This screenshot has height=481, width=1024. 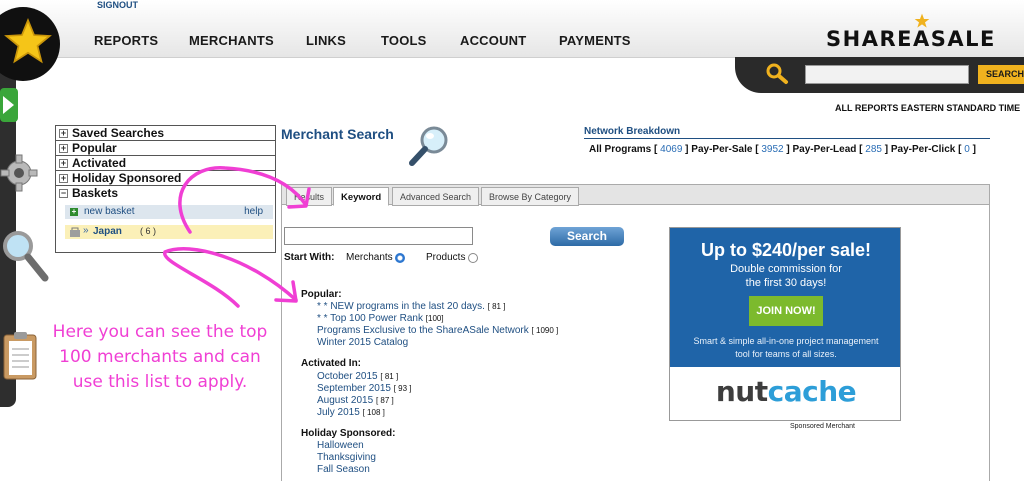 What do you see at coordinates (348, 433) in the screenshot?
I see `holiday-heading: Holiday Sponsored:` at bounding box center [348, 433].